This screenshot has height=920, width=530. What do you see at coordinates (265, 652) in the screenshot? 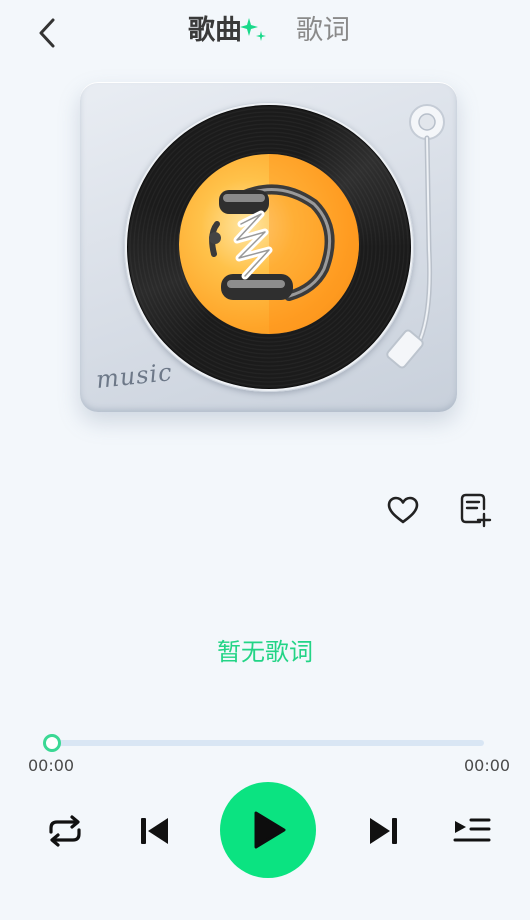
I see `no-lyrics-text: 暂无歌词` at bounding box center [265, 652].